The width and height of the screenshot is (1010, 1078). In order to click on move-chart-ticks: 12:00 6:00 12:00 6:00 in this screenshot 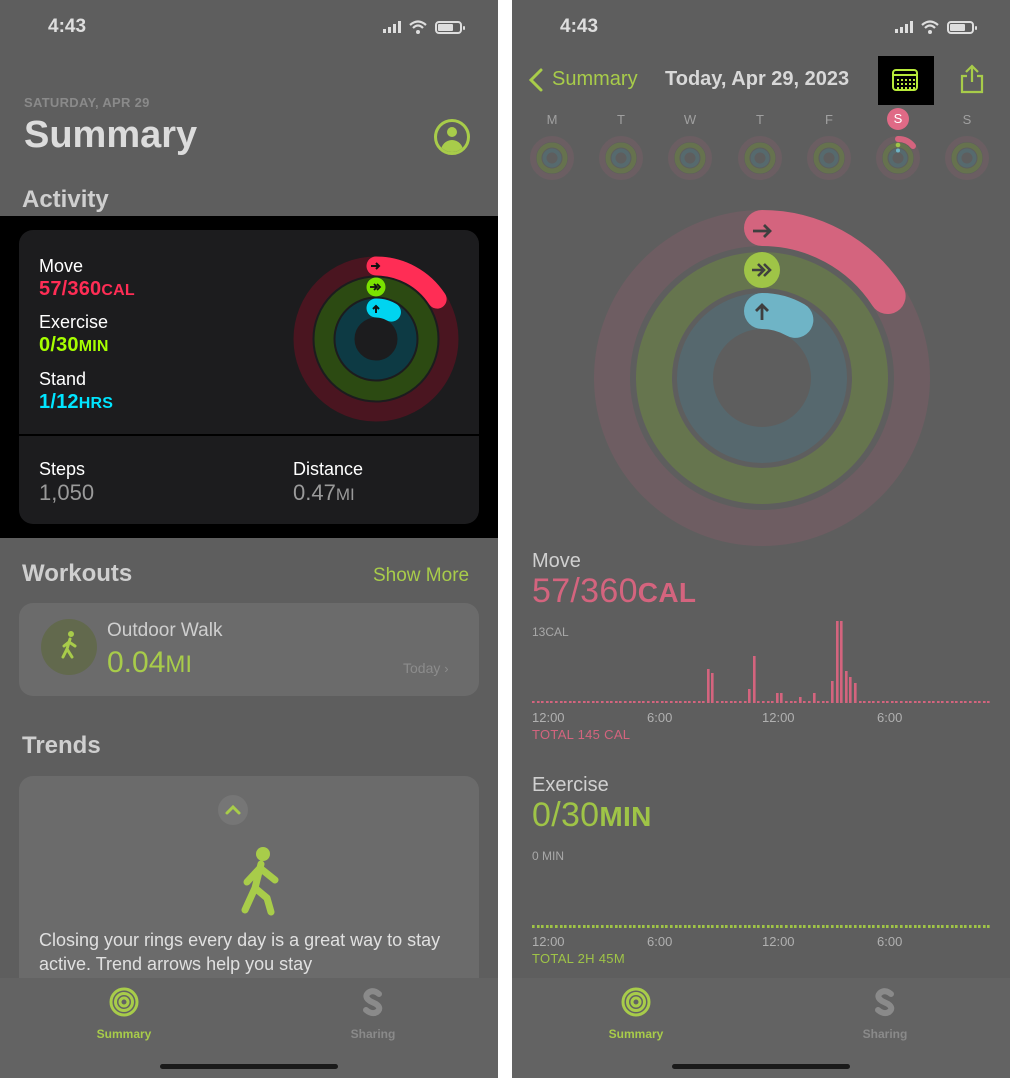, I will do `click(717, 717)`.